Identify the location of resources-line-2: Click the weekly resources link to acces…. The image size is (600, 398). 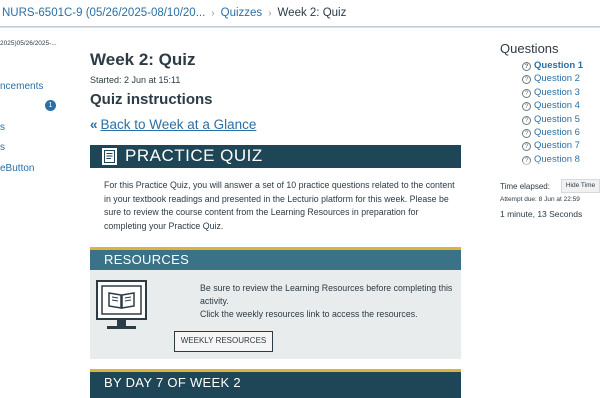
(309, 314).